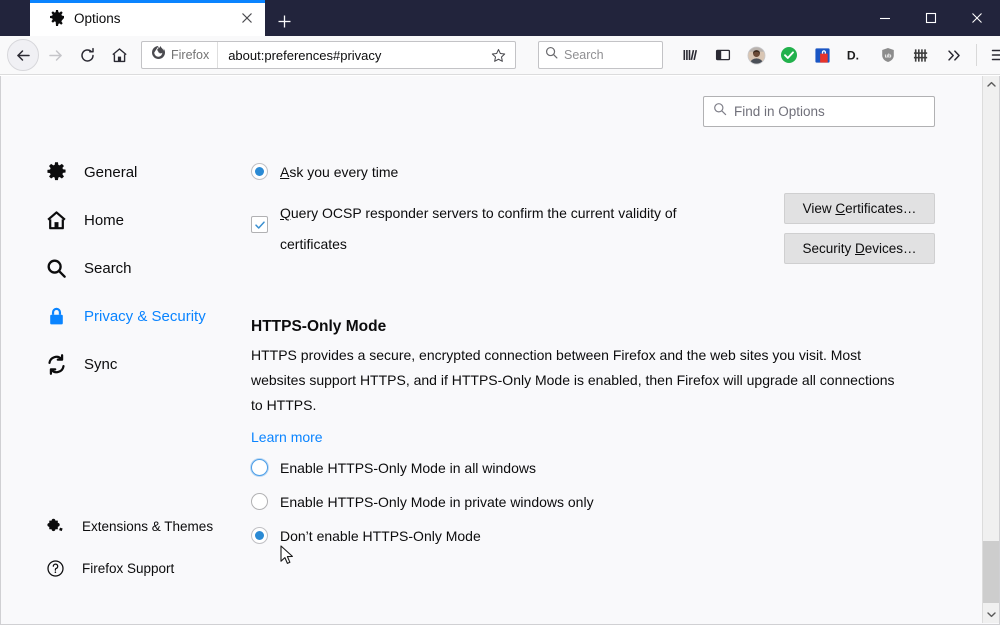  Describe the element at coordinates (101, 364) in the screenshot. I see `sidebar-item-label: Sync` at that location.